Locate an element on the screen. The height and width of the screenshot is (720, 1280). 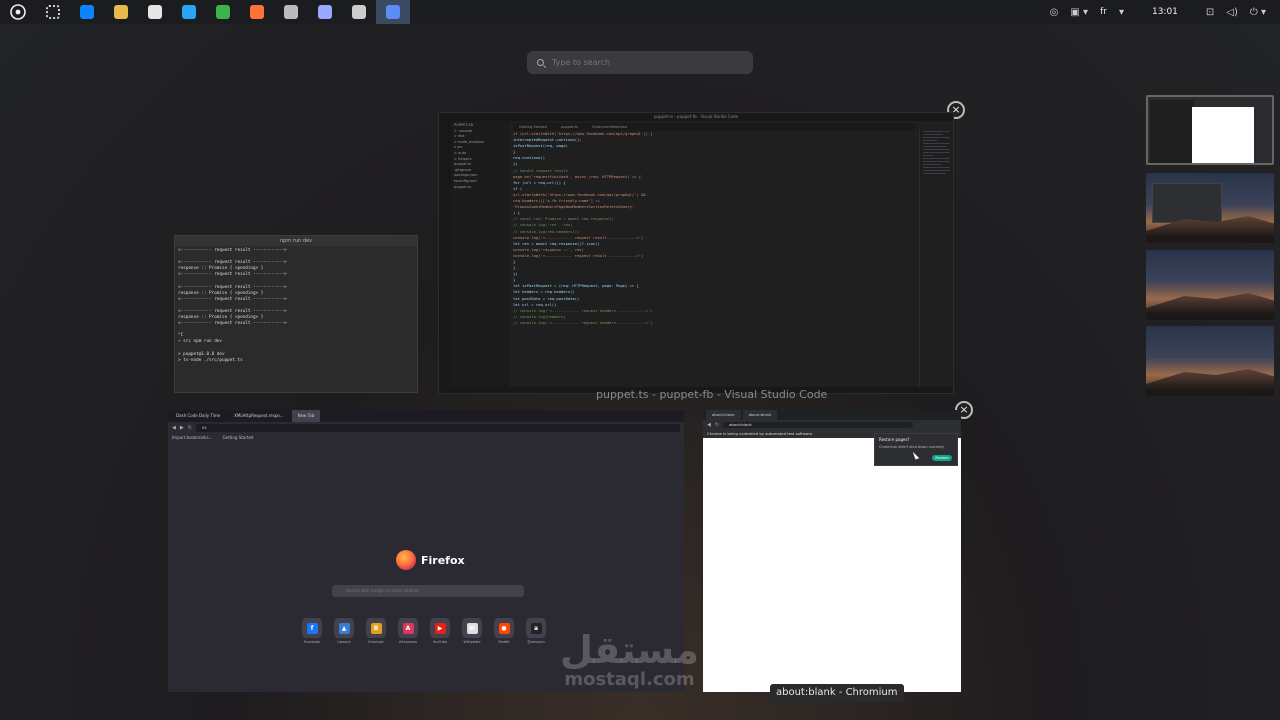
overview-search is located at coordinates (640, 62).